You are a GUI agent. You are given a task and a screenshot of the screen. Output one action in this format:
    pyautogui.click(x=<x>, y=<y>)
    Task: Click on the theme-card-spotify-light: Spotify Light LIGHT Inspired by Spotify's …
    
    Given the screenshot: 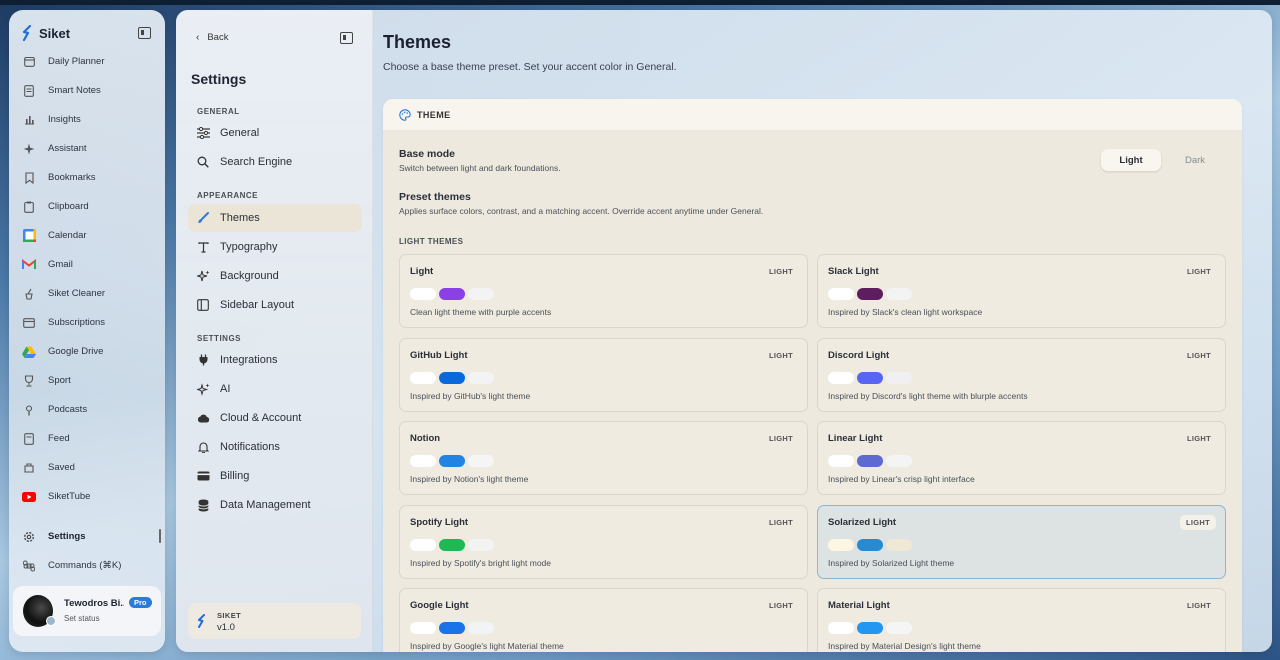 What is the action you would take?
    pyautogui.click(x=603, y=541)
    